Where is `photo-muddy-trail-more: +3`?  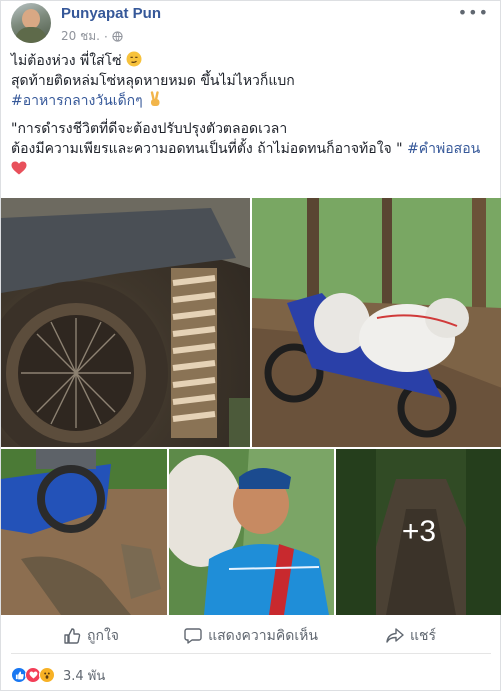
photo-muddy-trail-more: +3 is located at coordinates (418, 532).